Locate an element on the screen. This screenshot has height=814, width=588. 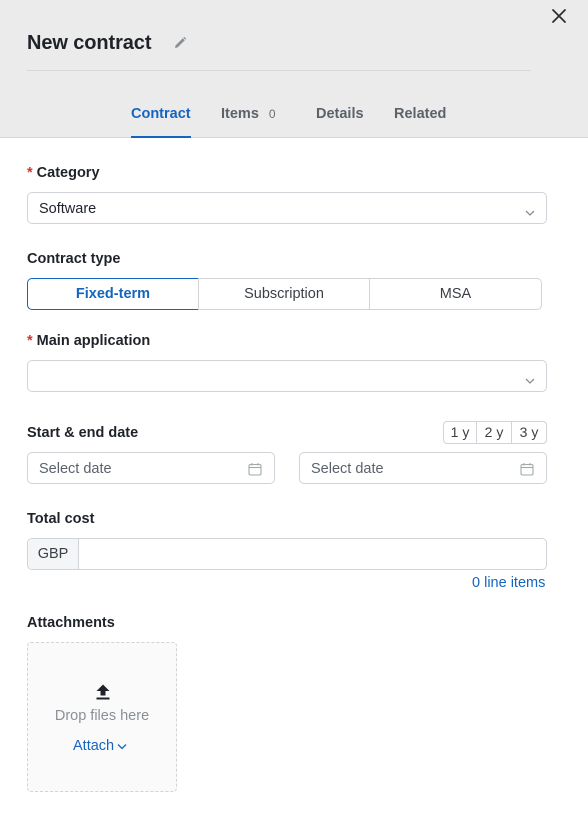
preset-2-year-button: 2 y is located at coordinates (494, 432).